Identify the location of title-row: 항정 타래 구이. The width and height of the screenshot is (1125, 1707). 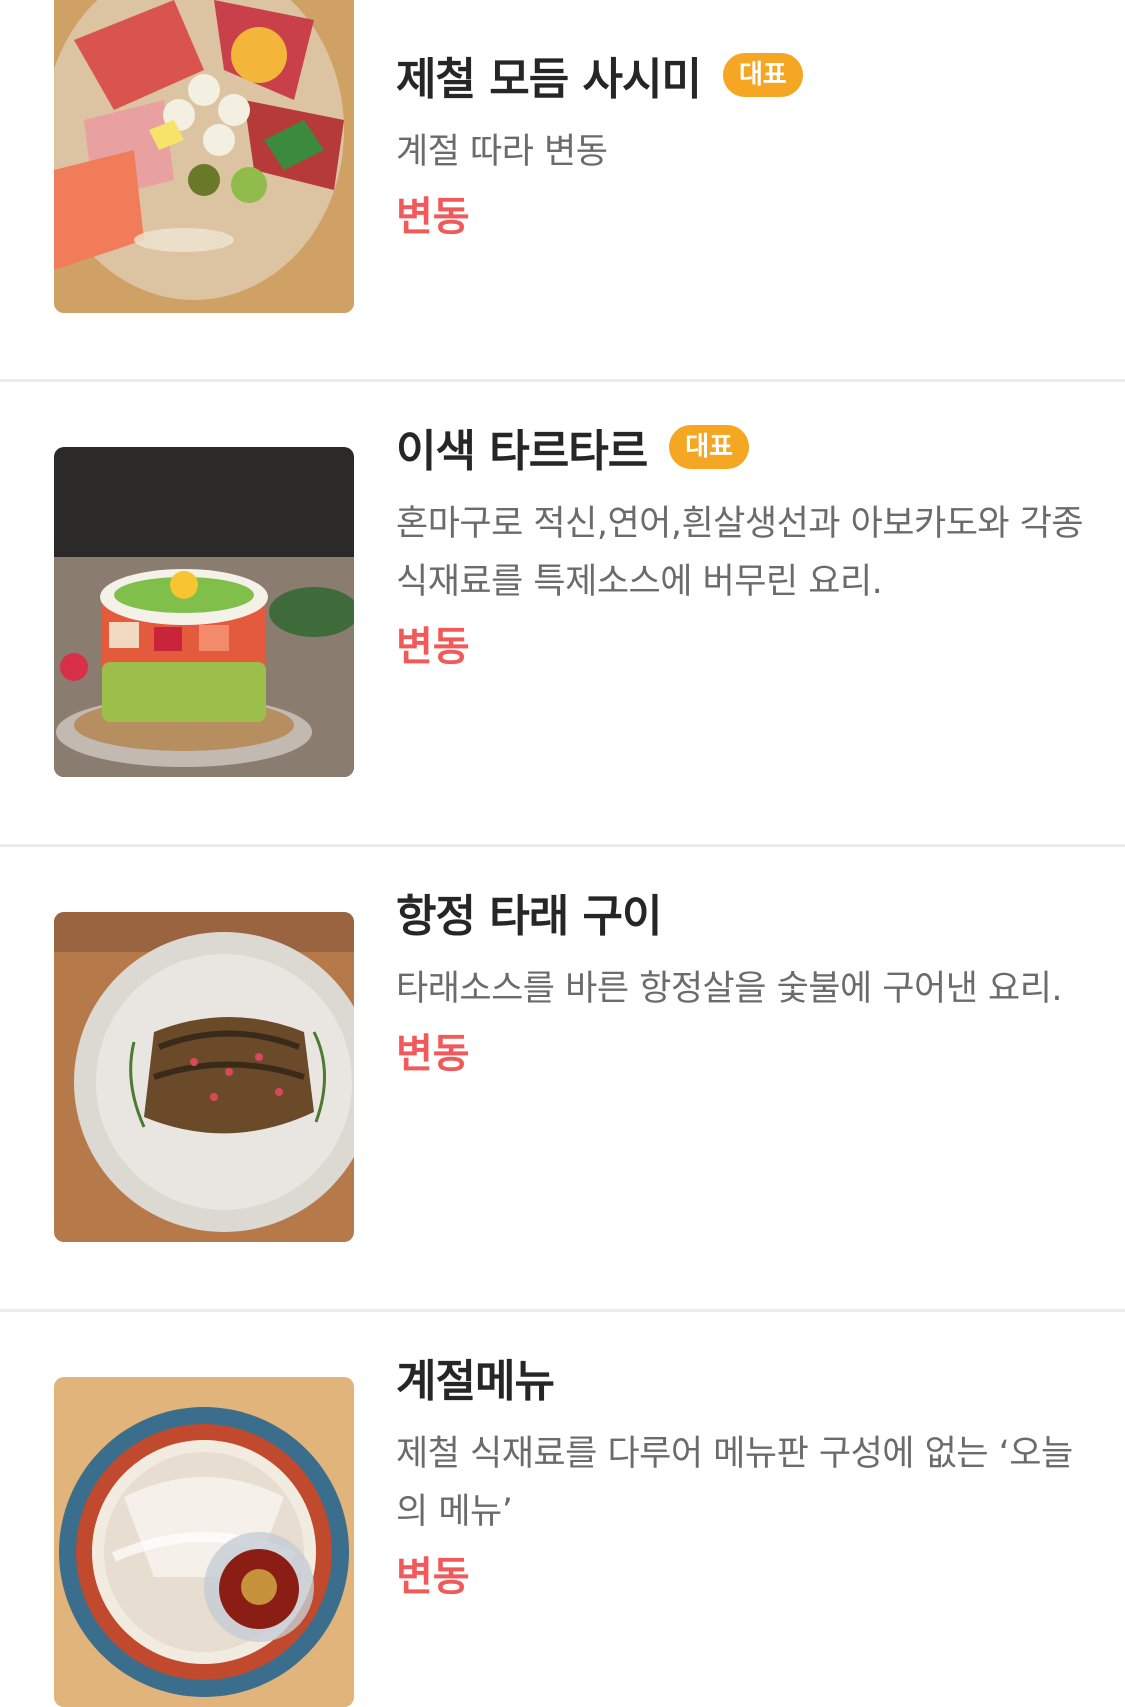
(740, 912).